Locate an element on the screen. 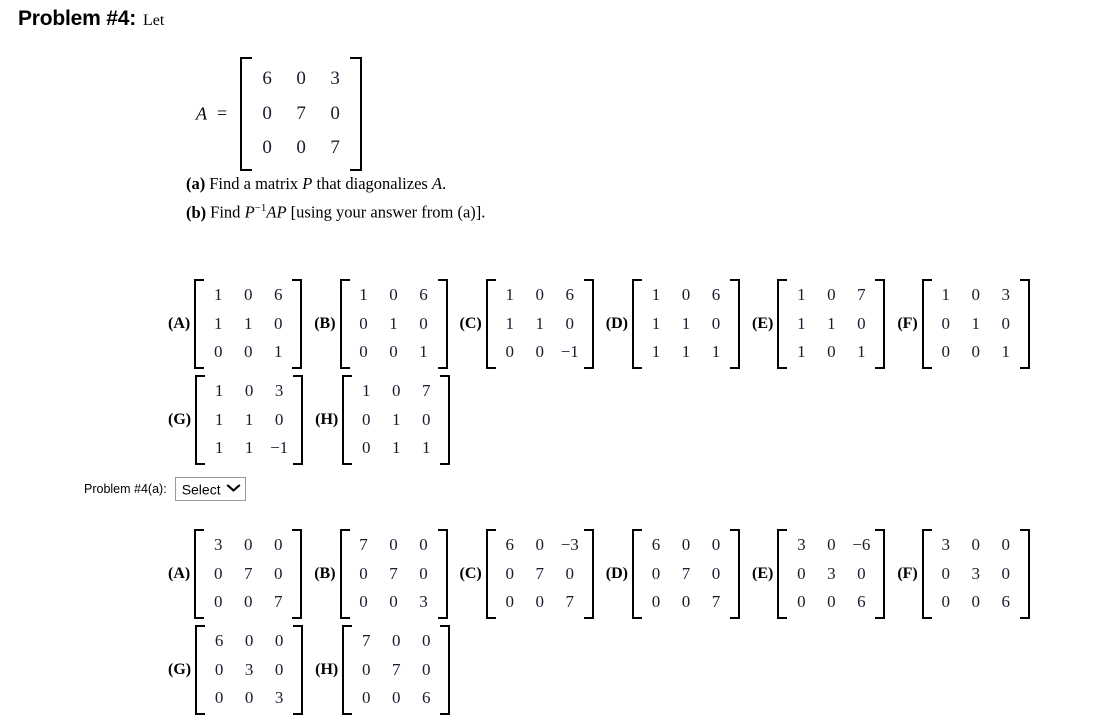 The height and width of the screenshot is (721, 1112). answer-option-matrix: 6 0 −3 0 7 0 0 0 7 is located at coordinates (539, 574).